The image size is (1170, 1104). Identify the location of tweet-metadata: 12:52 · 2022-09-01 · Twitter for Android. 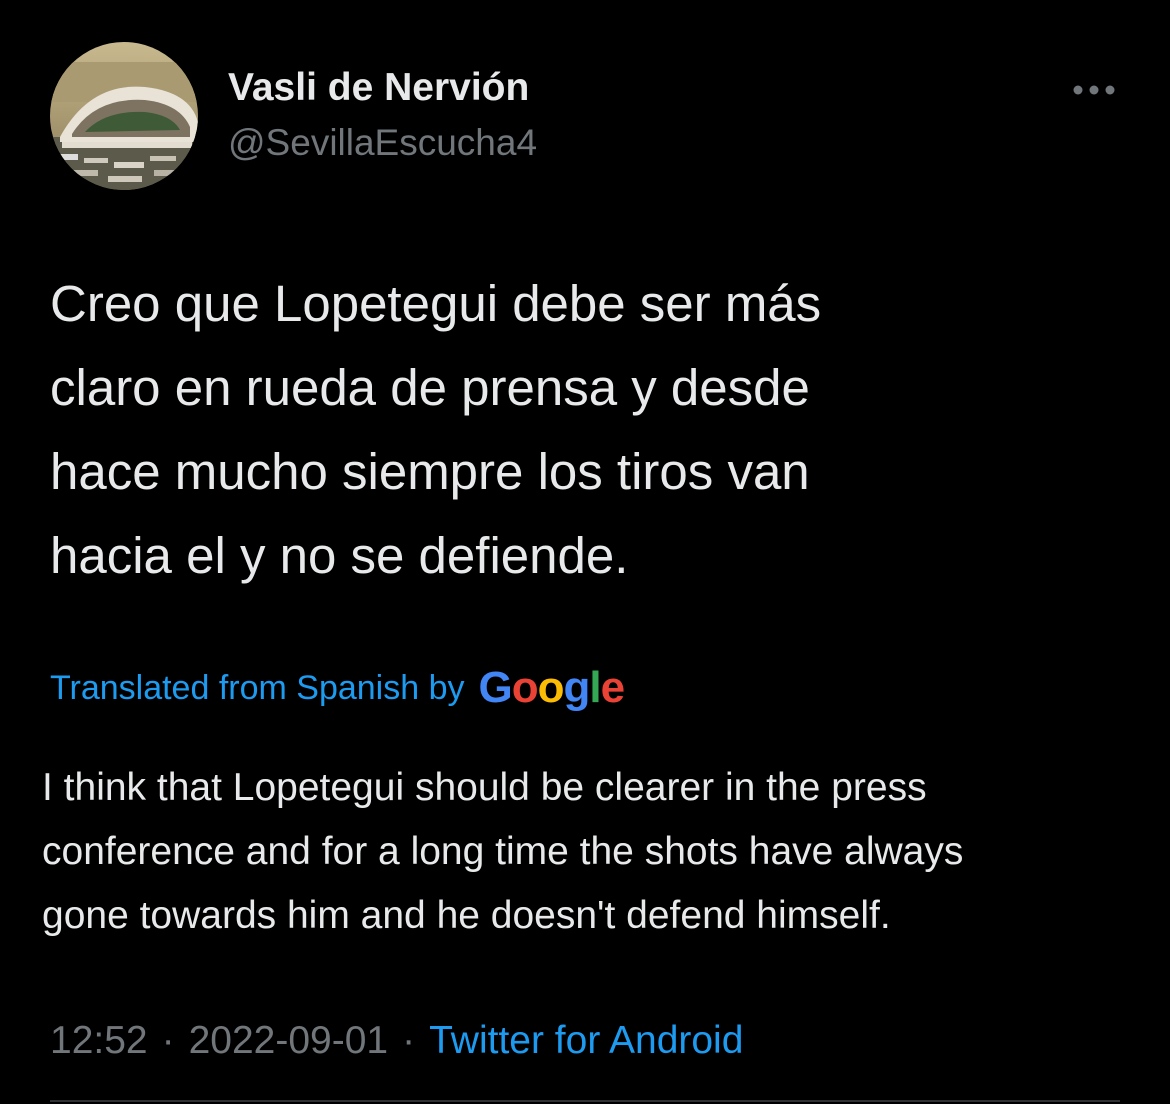
(396, 1041).